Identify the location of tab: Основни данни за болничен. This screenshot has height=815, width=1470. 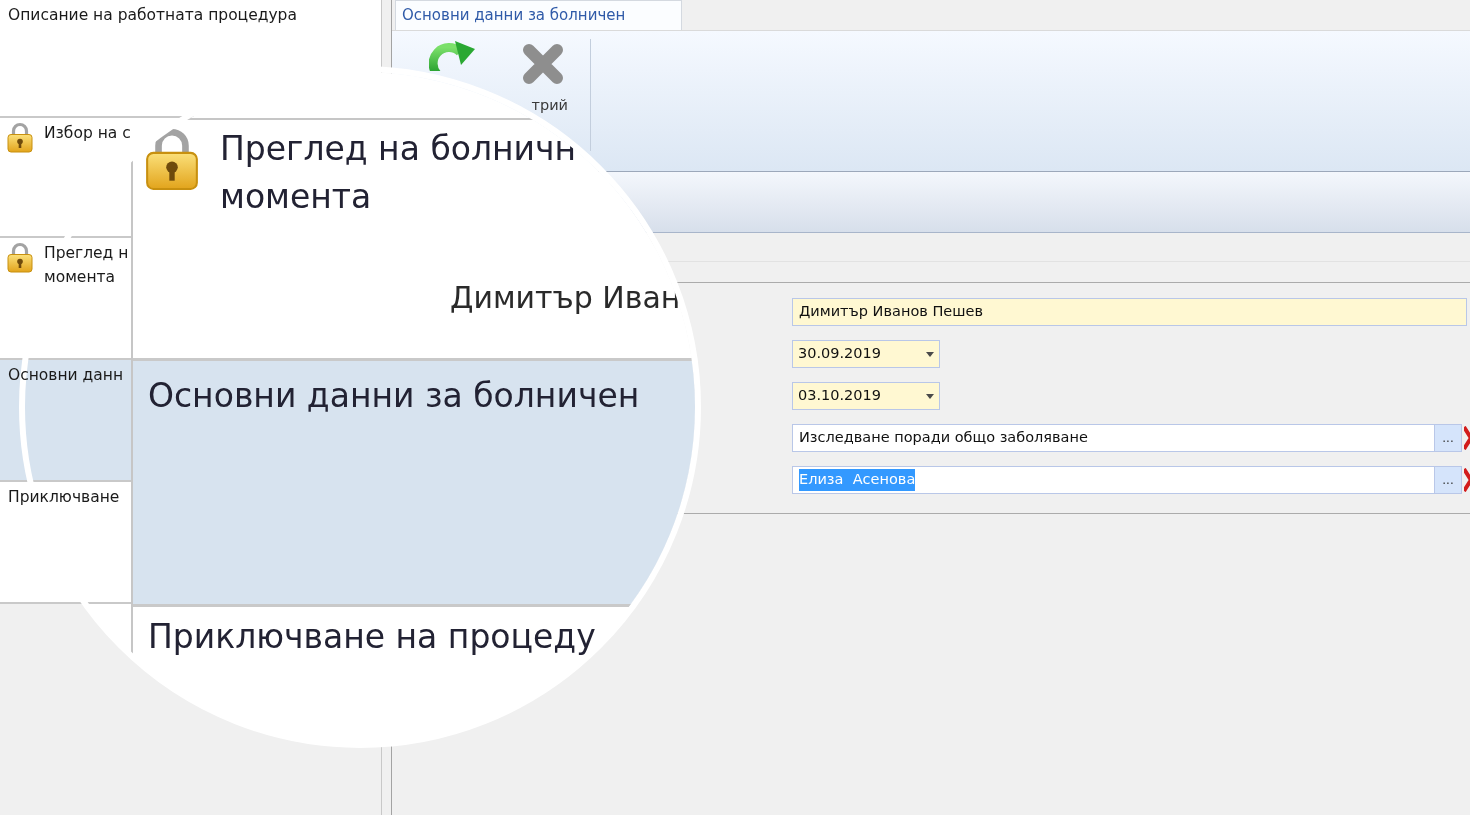
(538, 15).